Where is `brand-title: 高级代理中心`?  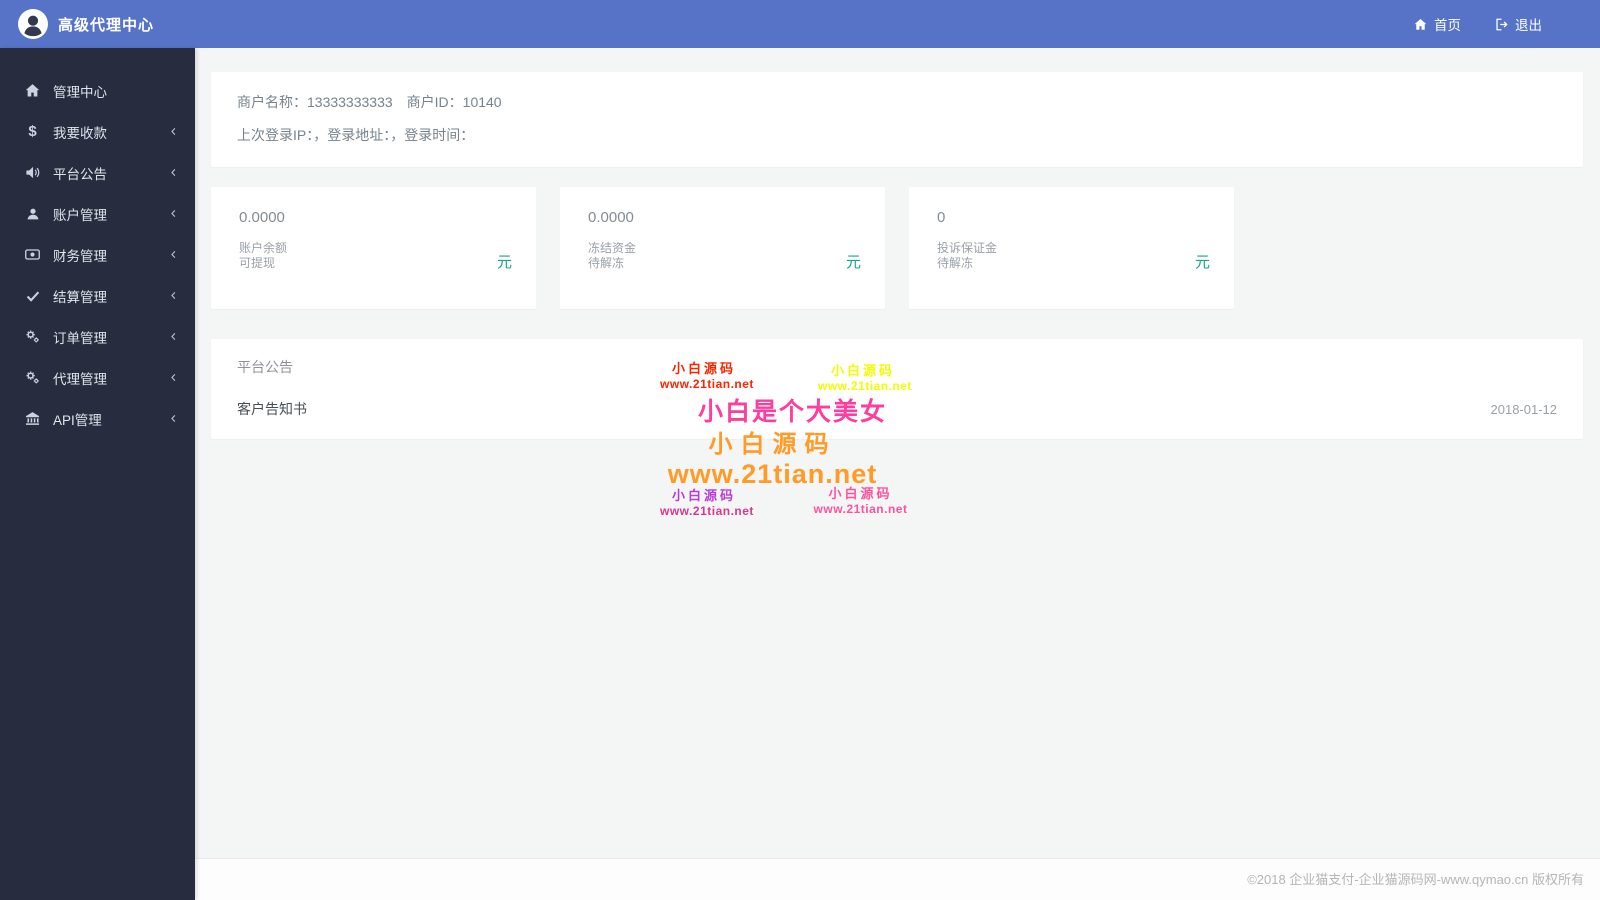 brand-title: 高级代理中心 is located at coordinates (106, 25).